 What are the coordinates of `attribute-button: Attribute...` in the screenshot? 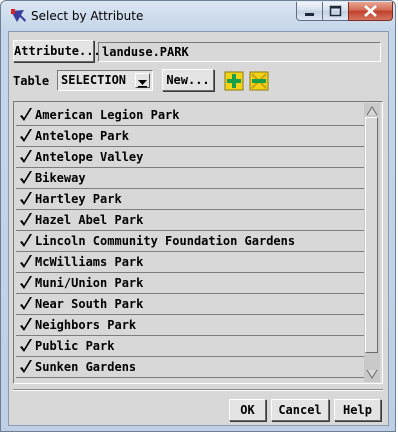 It's located at (57, 51).